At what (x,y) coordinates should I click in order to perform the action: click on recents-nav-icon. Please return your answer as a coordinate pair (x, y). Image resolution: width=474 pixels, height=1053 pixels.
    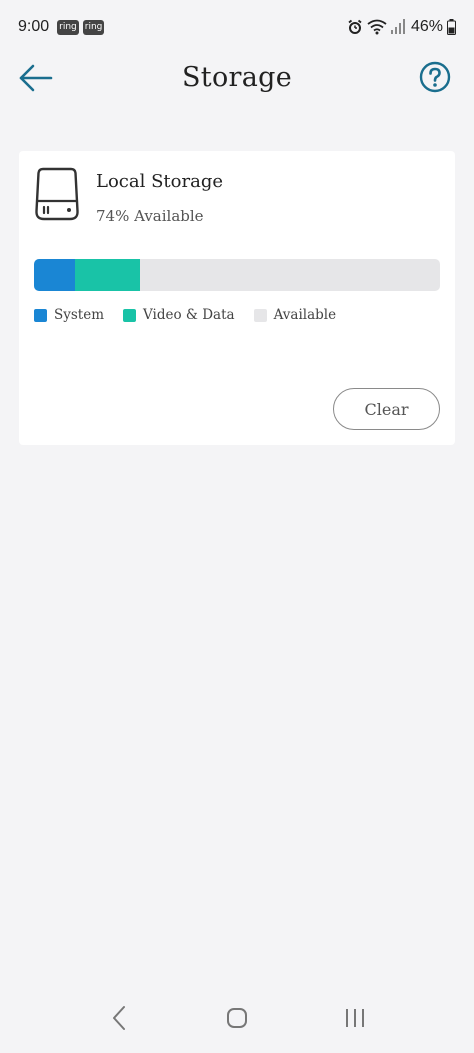
    Looking at the image, I should click on (355, 1018).